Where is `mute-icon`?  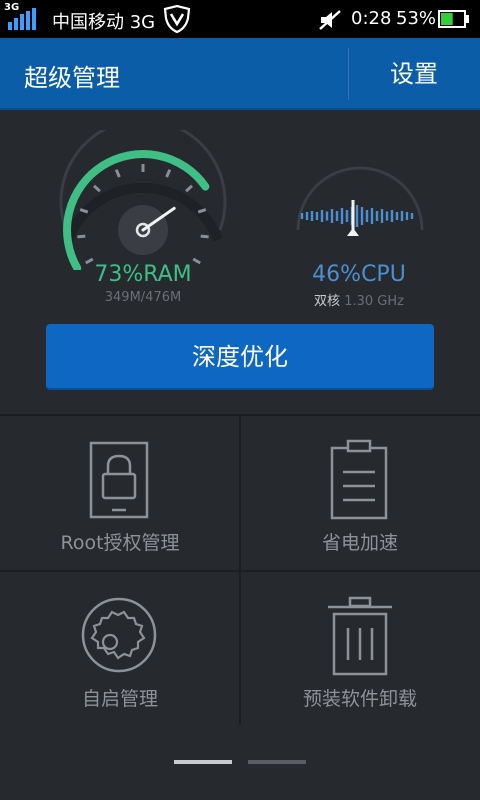
mute-icon is located at coordinates (330, 20).